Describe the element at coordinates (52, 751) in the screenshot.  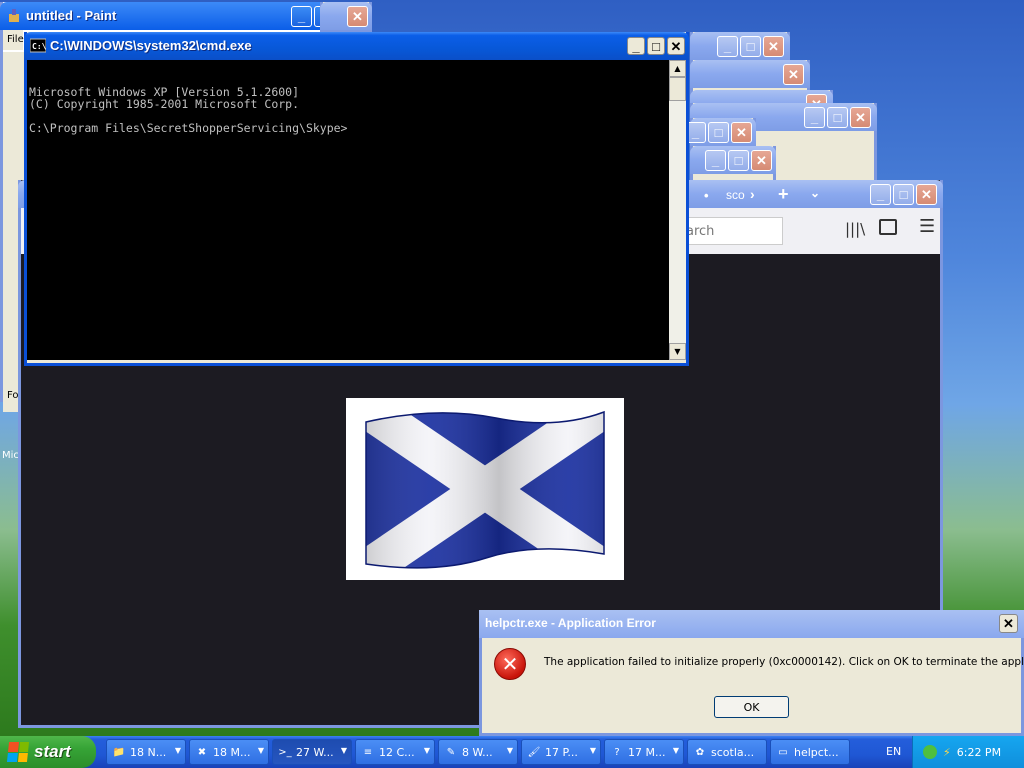
I see `start-label: start` at that location.